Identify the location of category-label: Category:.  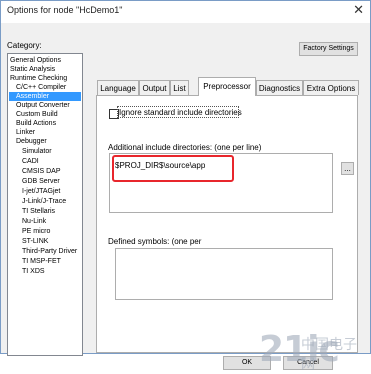
(24, 45).